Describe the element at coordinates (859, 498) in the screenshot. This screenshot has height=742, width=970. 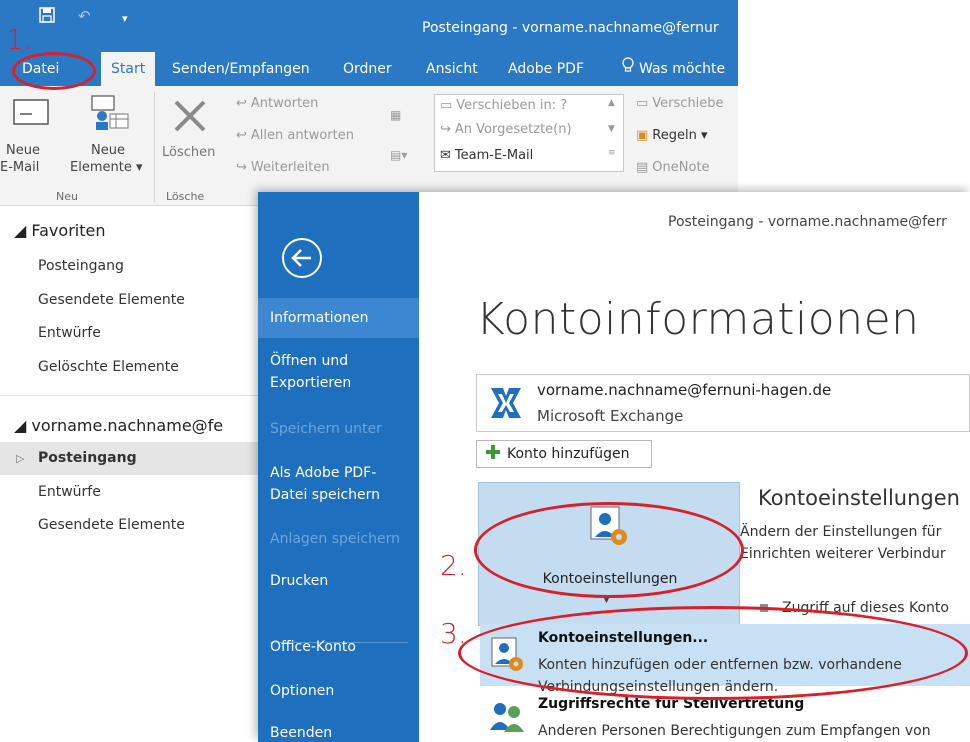
I see `account-settings-heading: Kontoeinstellungen` at that location.